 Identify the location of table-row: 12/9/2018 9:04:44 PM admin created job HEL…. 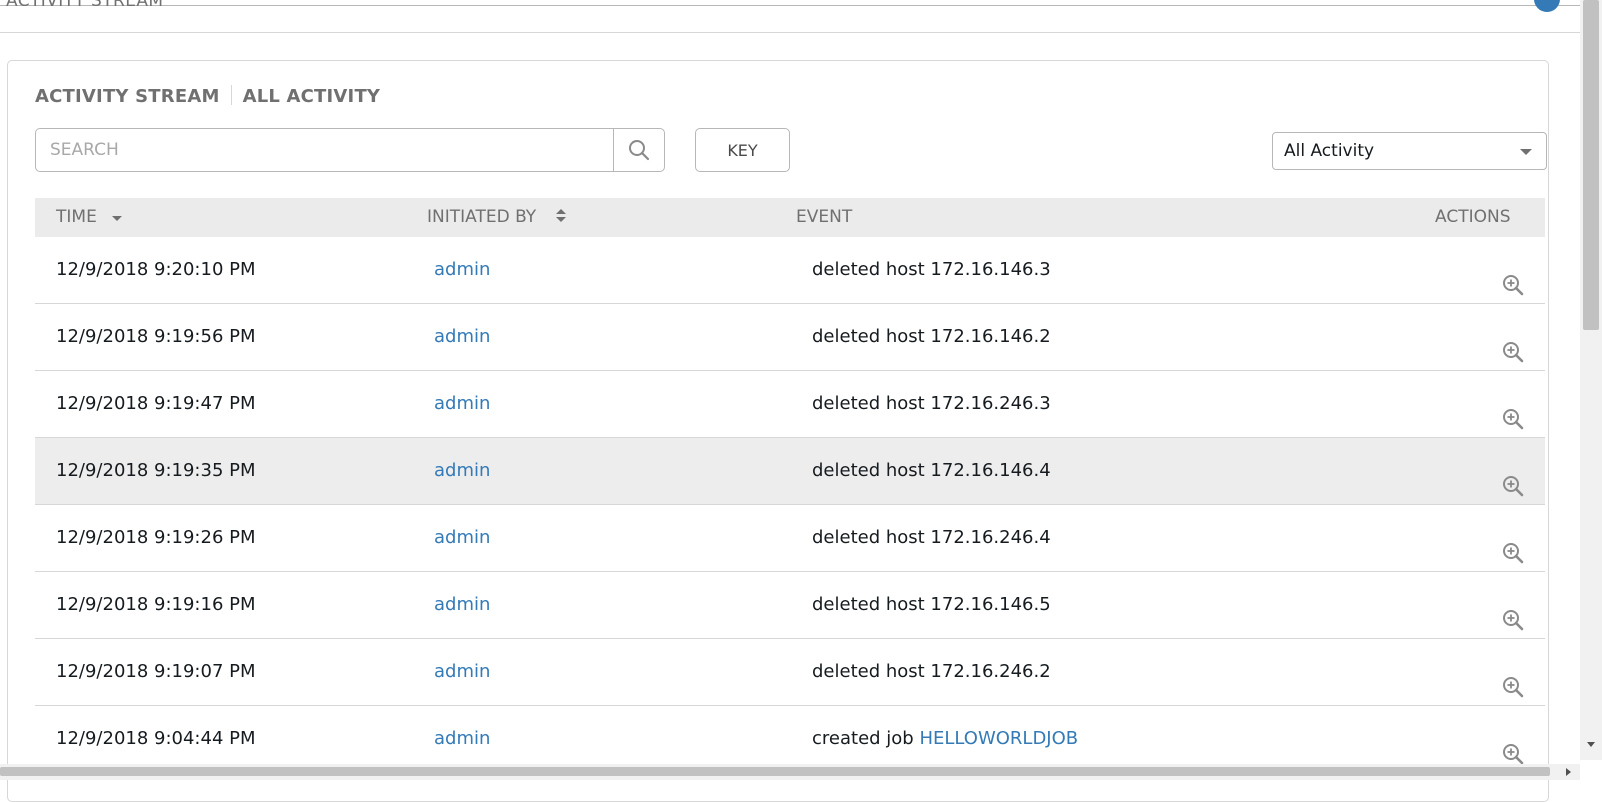
(790, 739).